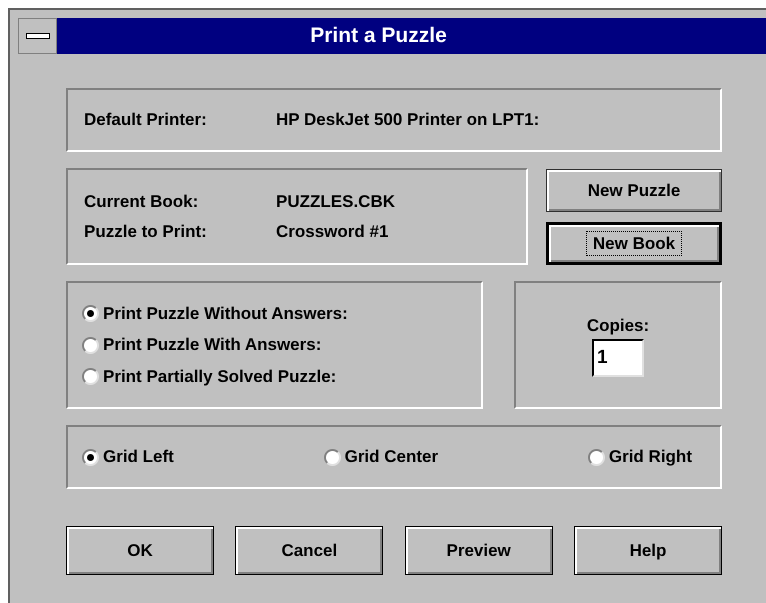 The width and height of the screenshot is (766, 603). What do you see at coordinates (478, 550) in the screenshot?
I see `dialog-button: Preview` at bounding box center [478, 550].